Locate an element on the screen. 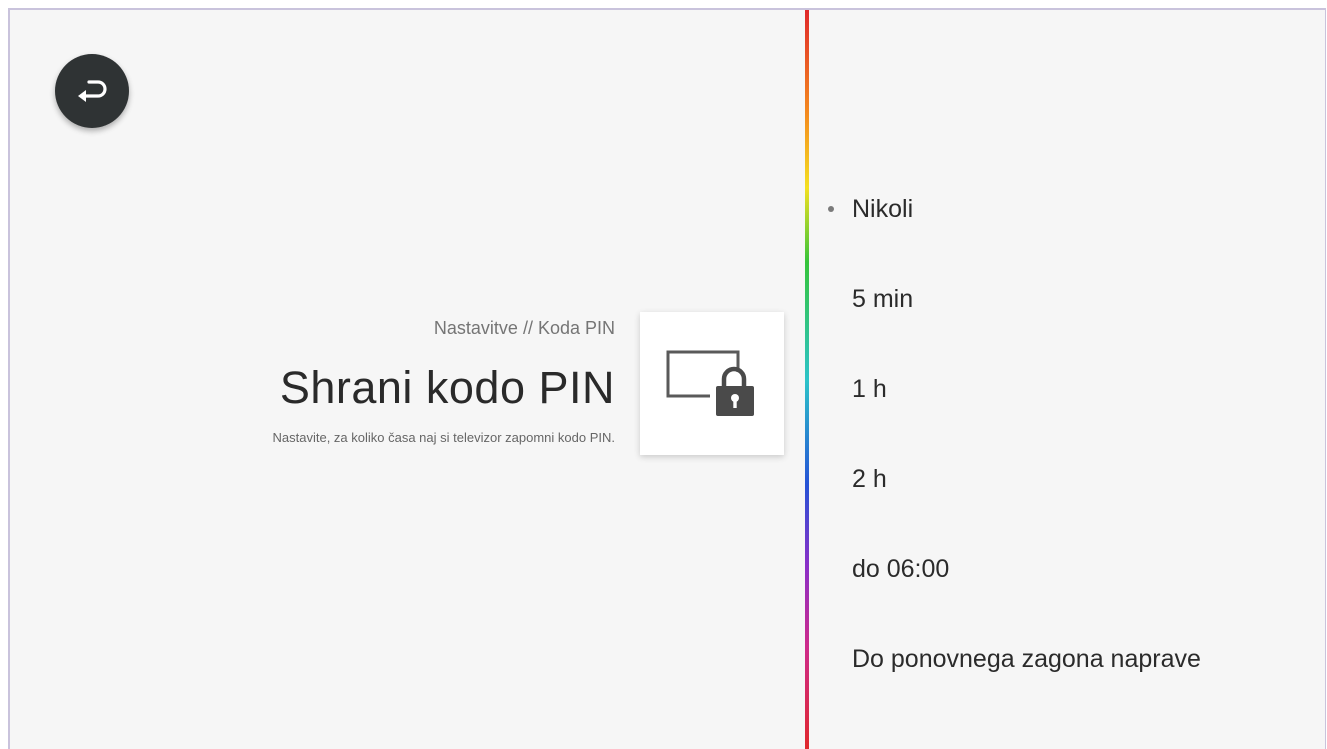 Image resolution: width=1327 pixels, height=749 pixels. option-label: Do ponovnega zagona naprave is located at coordinates (1026, 659).